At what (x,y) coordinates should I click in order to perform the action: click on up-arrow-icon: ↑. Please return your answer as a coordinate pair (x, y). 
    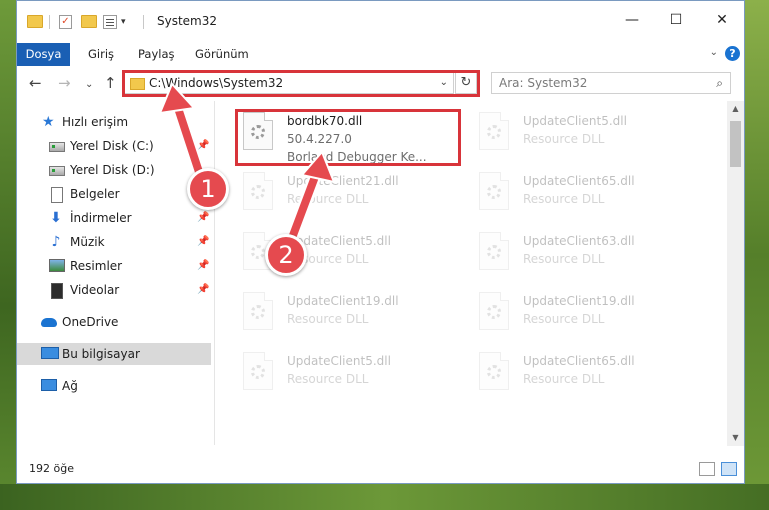
    Looking at the image, I should click on (110, 83).